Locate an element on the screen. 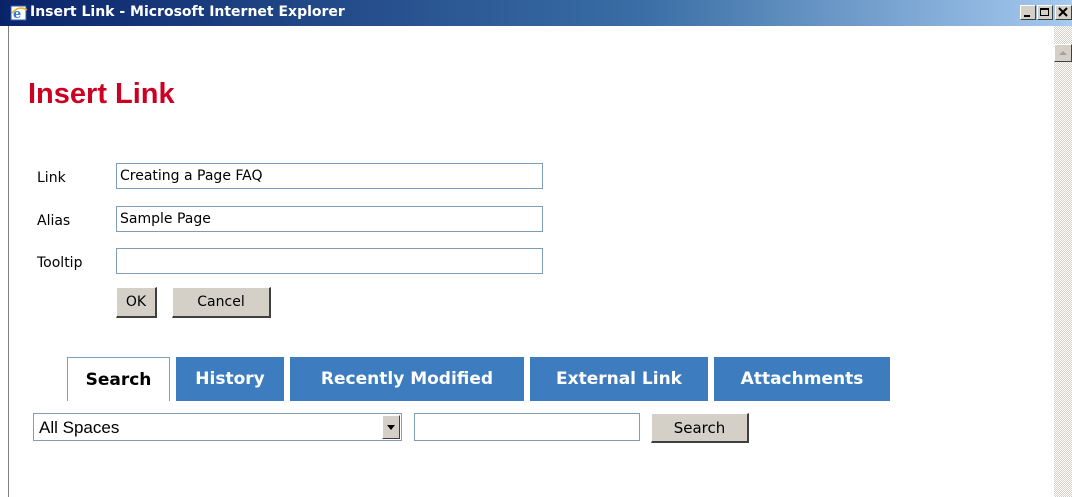 The height and width of the screenshot is (497, 1072). search-button: Search is located at coordinates (700, 428).